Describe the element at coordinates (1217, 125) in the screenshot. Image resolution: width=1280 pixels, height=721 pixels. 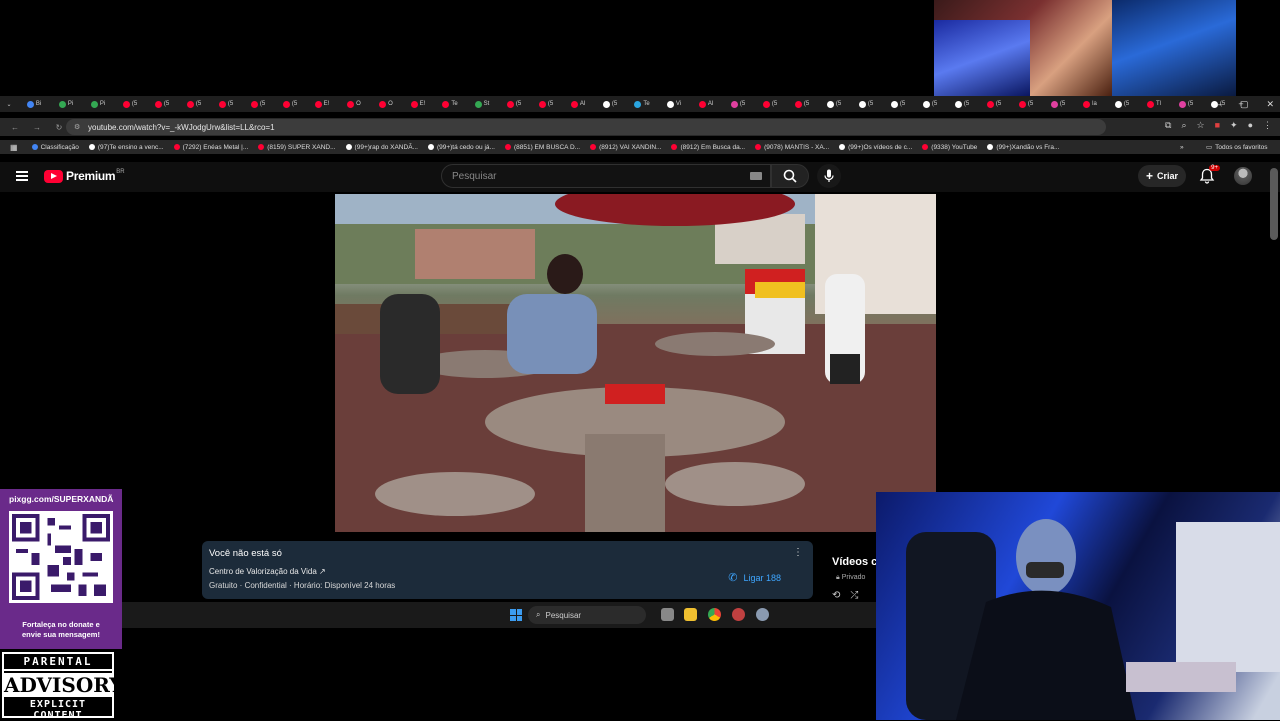
I see `extension-red-icon: ■` at that location.